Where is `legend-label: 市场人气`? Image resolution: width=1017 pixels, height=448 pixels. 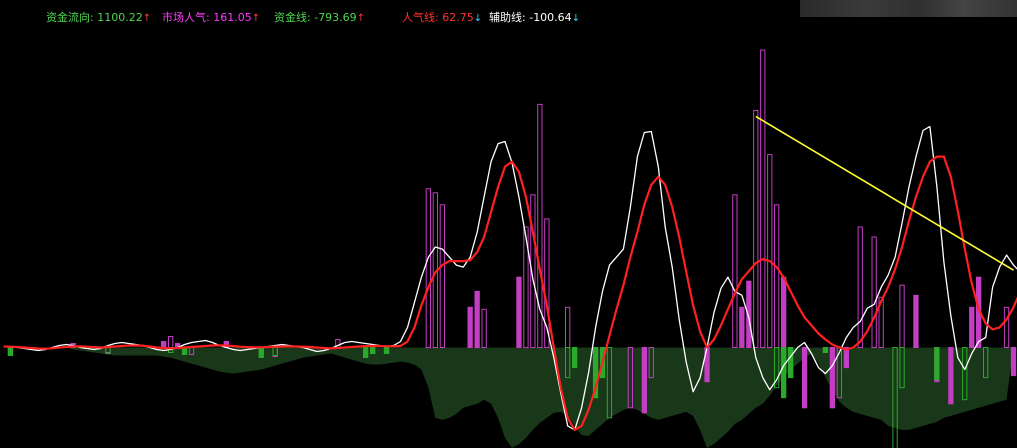
legend-label: 市场人气 is located at coordinates (184, 17).